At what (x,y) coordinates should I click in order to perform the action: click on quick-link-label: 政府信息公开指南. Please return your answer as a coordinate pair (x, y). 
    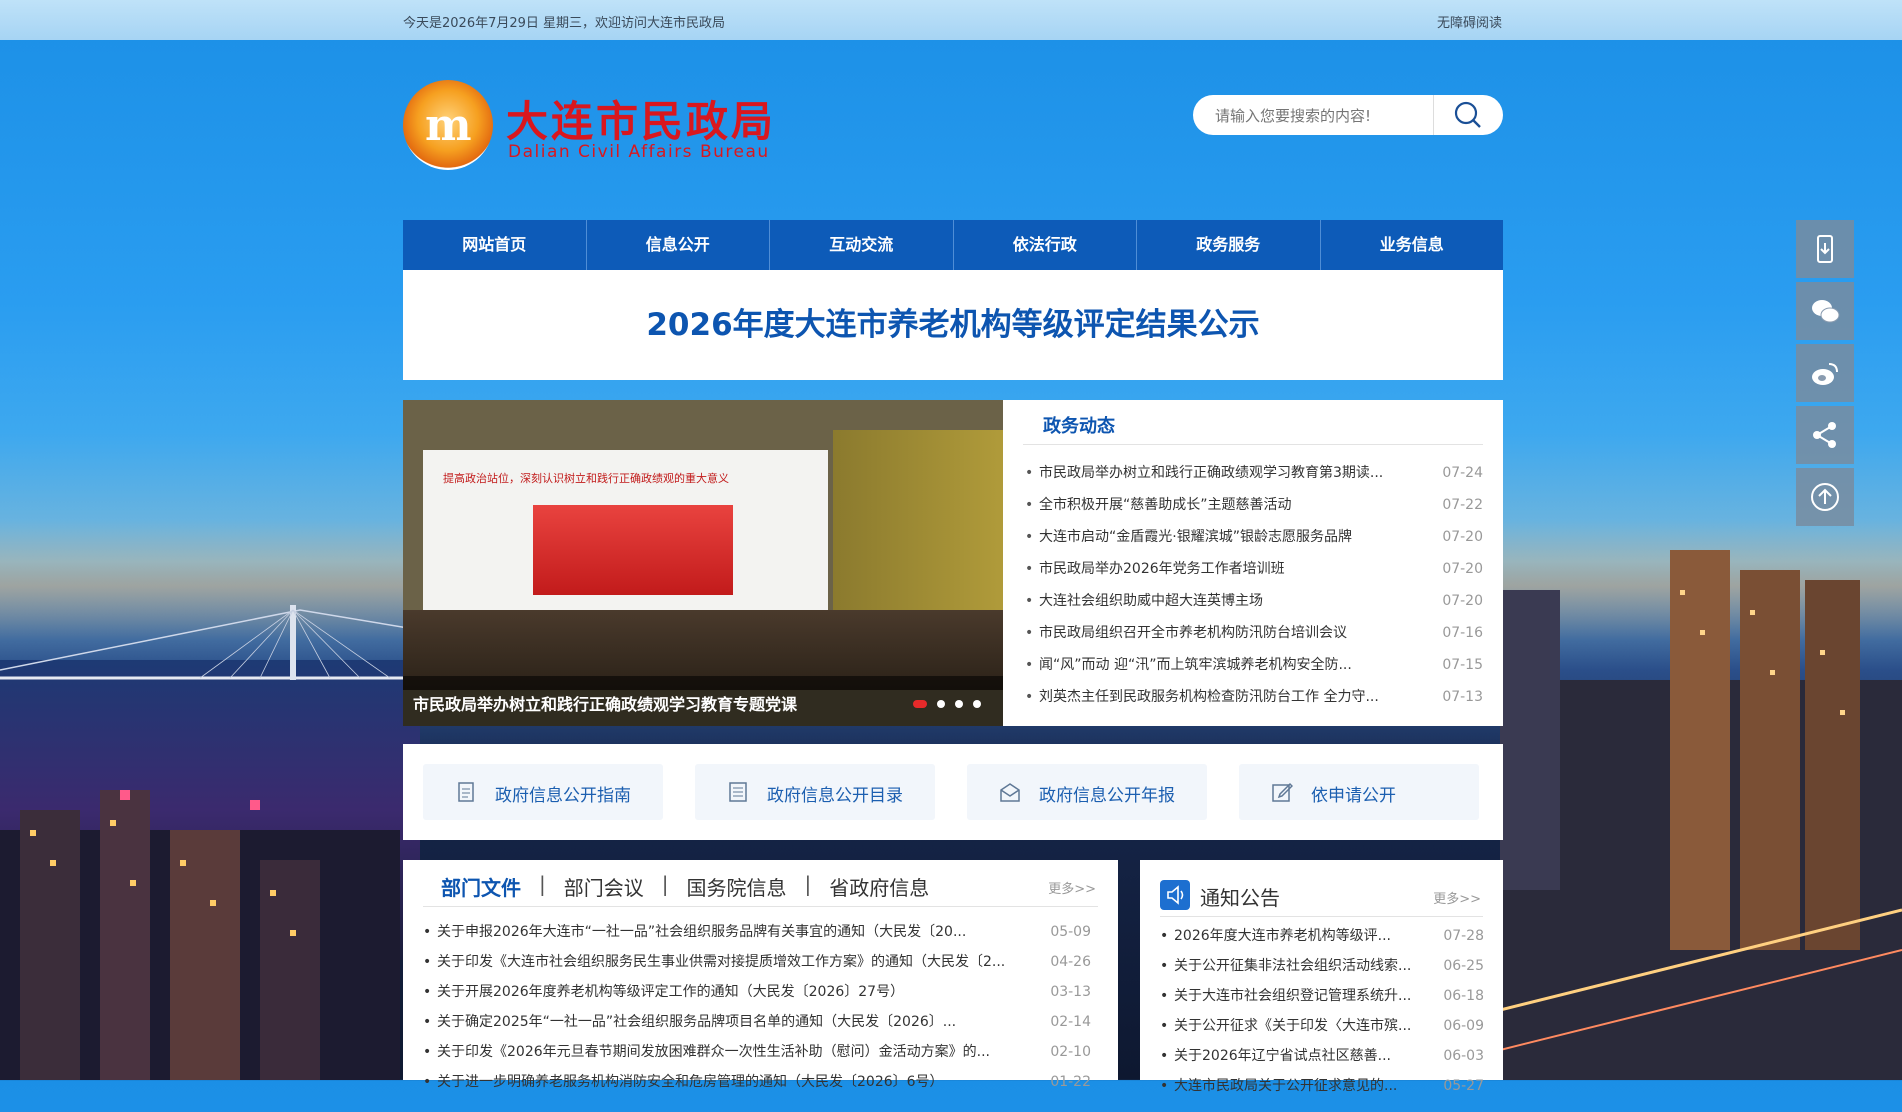
    Looking at the image, I should click on (563, 796).